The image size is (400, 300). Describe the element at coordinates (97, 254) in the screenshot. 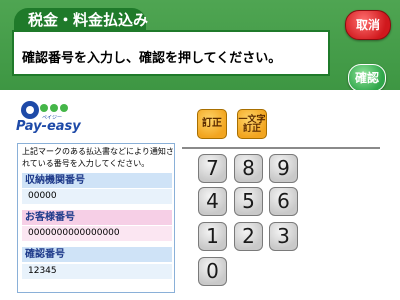

I see `field-label-confirmation-number: 確認番号` at that location.